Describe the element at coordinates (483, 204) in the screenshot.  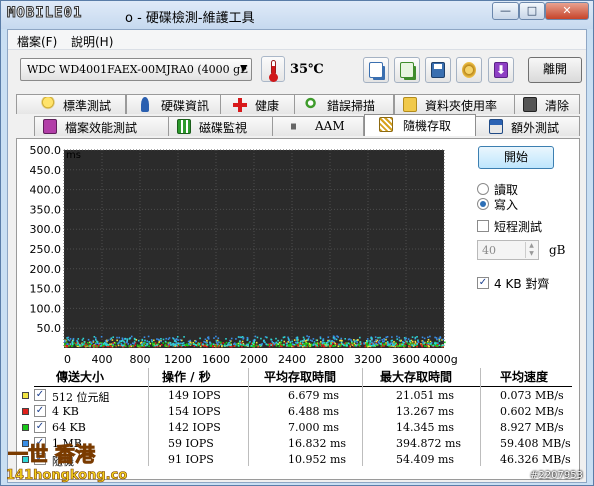
I see `write-radio` at that location.